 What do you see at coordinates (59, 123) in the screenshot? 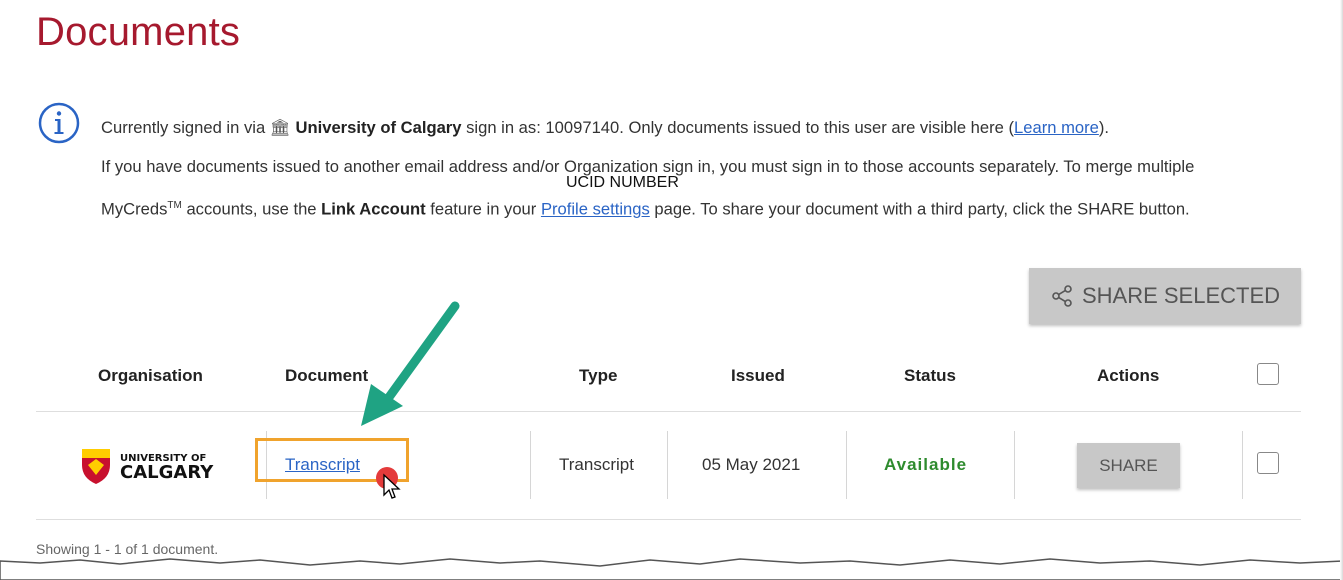
I see `info-icon` at bounding box center [59, 123].